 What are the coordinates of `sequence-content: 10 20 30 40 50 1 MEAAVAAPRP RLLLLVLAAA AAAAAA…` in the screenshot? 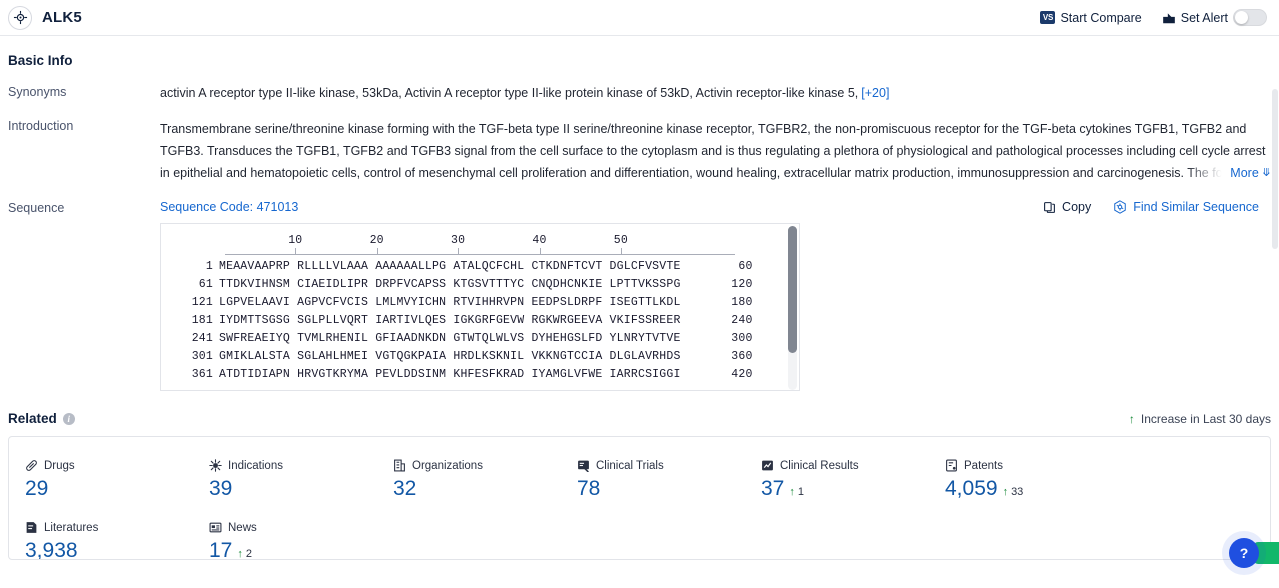 It's located at (480, 304).